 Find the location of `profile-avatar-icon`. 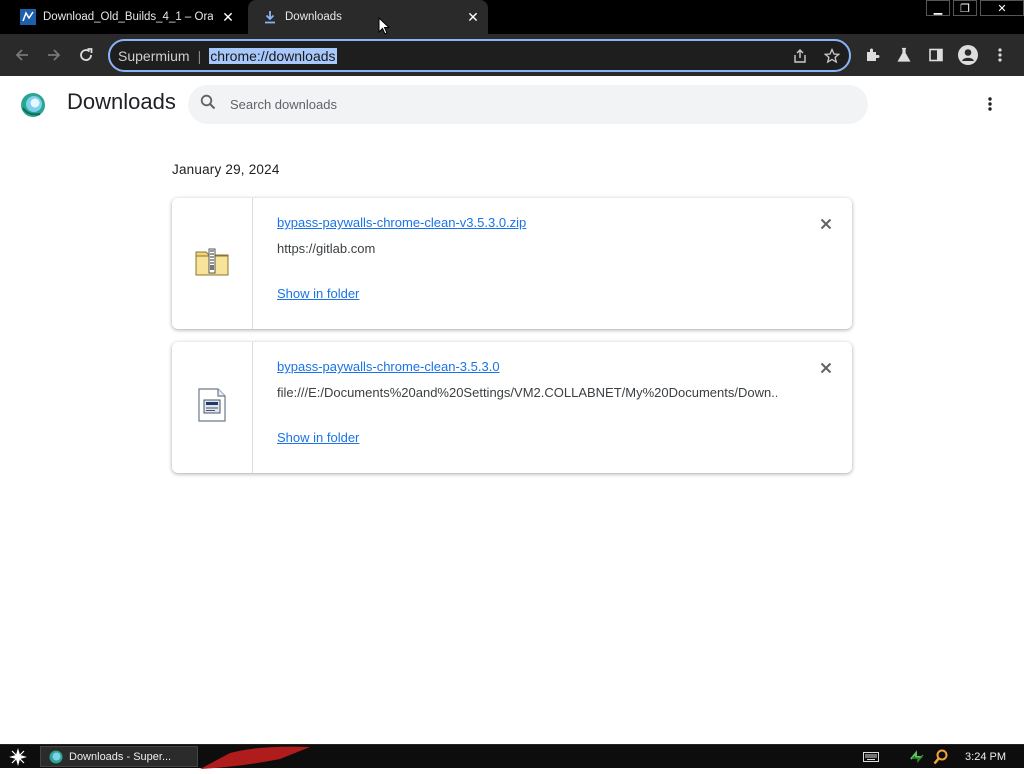

profile-avatar-icon is located at coordinates (968, 55).